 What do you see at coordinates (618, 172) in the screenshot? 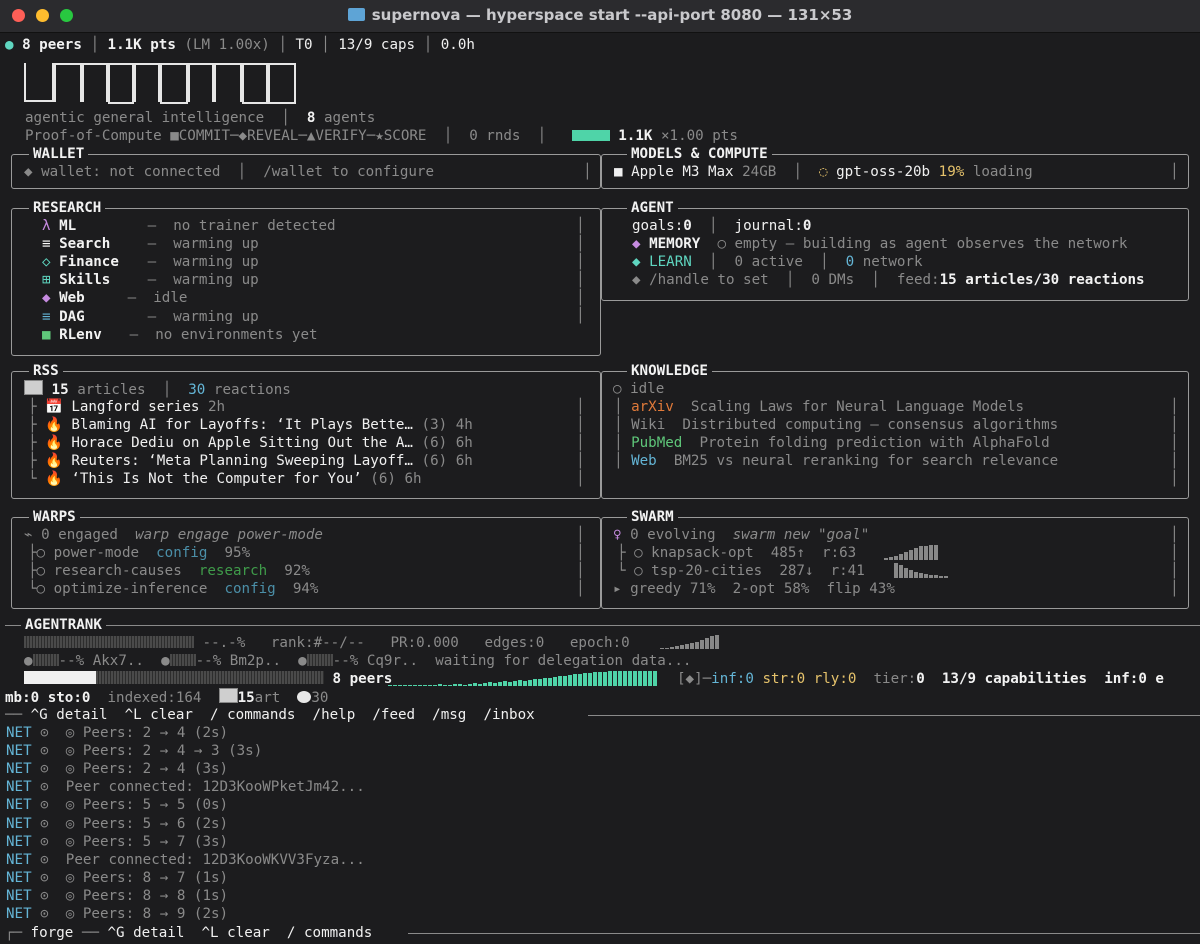
I see `chip-icon: ■` at bounding box center [618, 172].